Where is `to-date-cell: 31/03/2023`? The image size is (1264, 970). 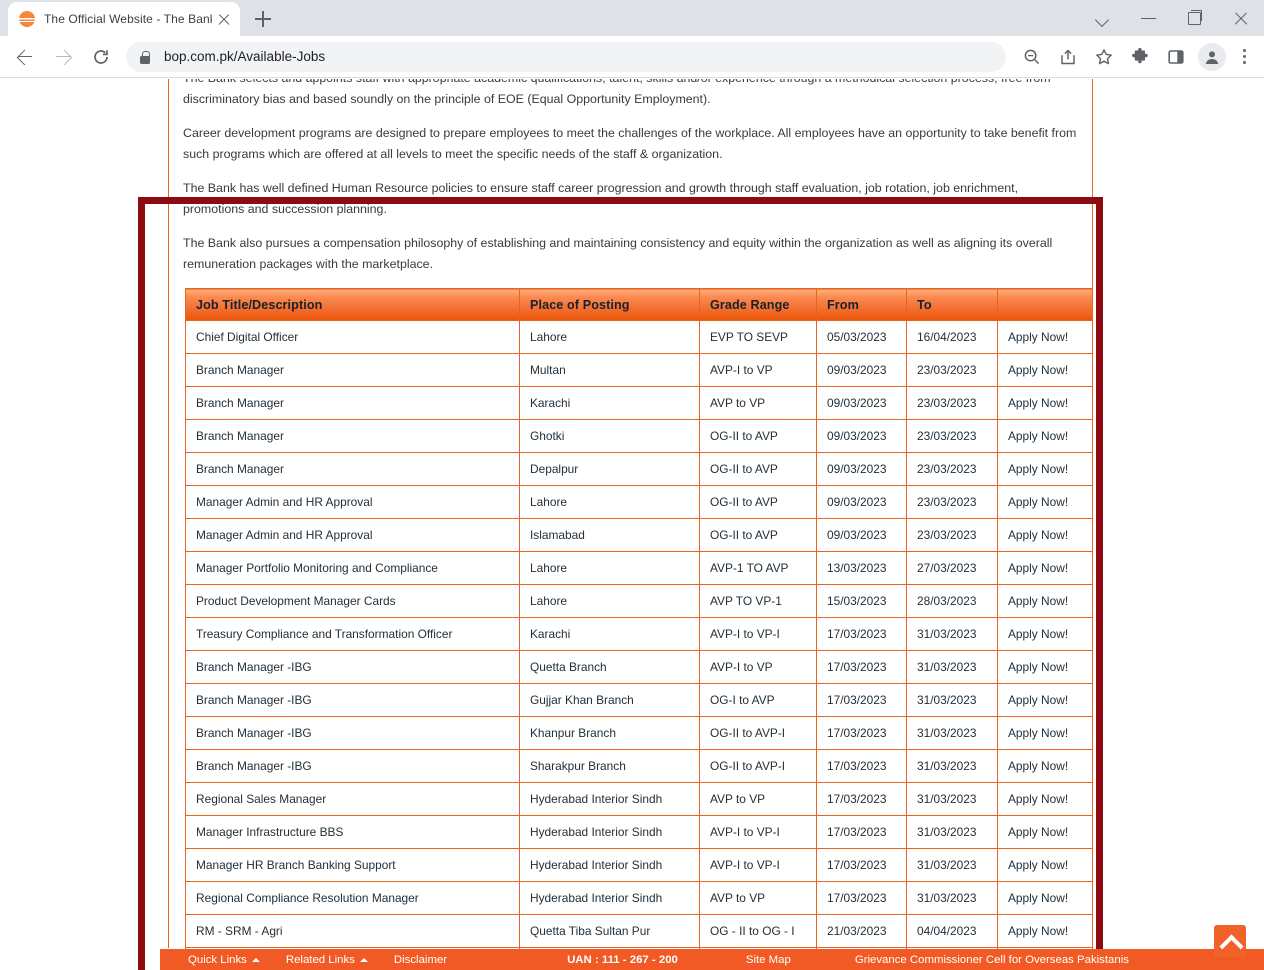 to-date-cell: 31/03/2023 is located at coordinates (952, 865).